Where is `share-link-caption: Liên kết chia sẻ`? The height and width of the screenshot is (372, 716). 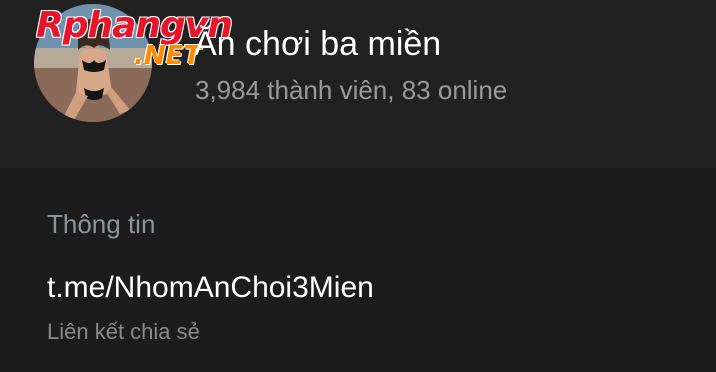 share-link-caption: Liên kết chia sẻ is located at coordinates (123, 331).